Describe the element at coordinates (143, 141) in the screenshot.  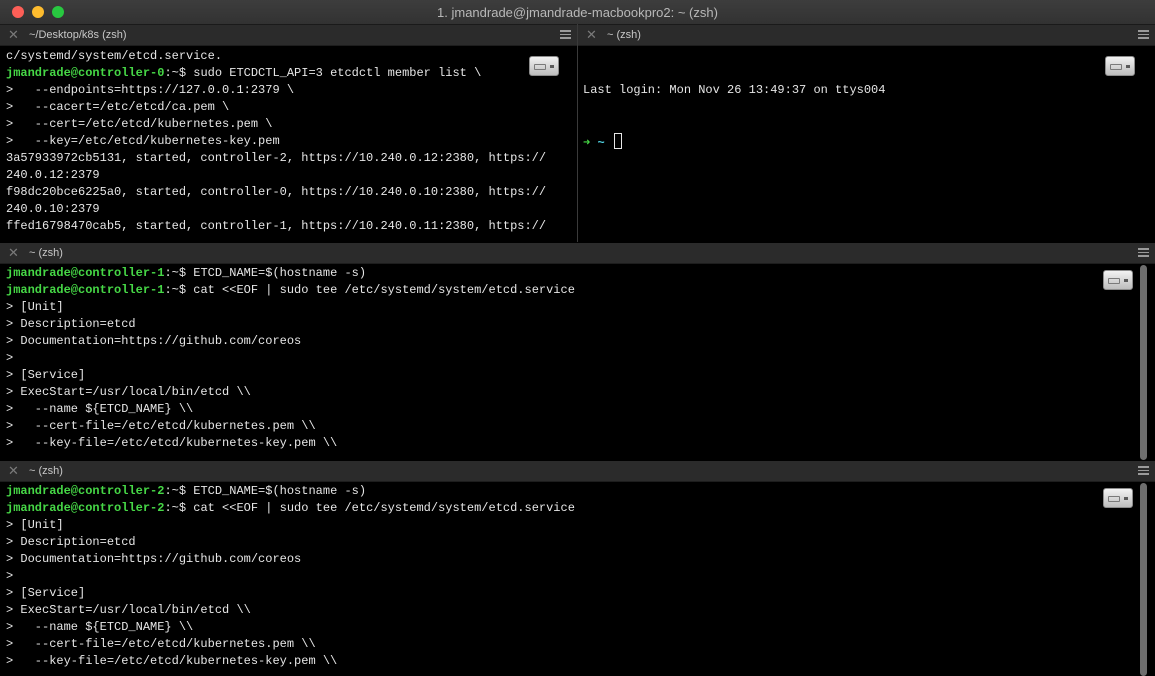
I see `terminal-text: > --key=/etc/etcd/kubernetes-key.pem` at that location.